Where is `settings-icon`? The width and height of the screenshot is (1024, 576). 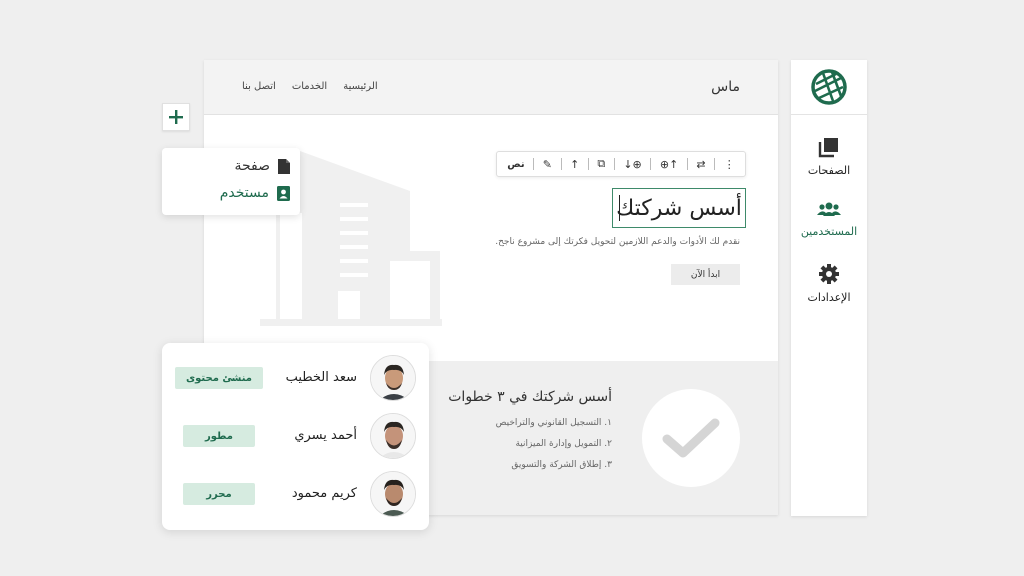 settings-icon is located at coordinates (829, 274).